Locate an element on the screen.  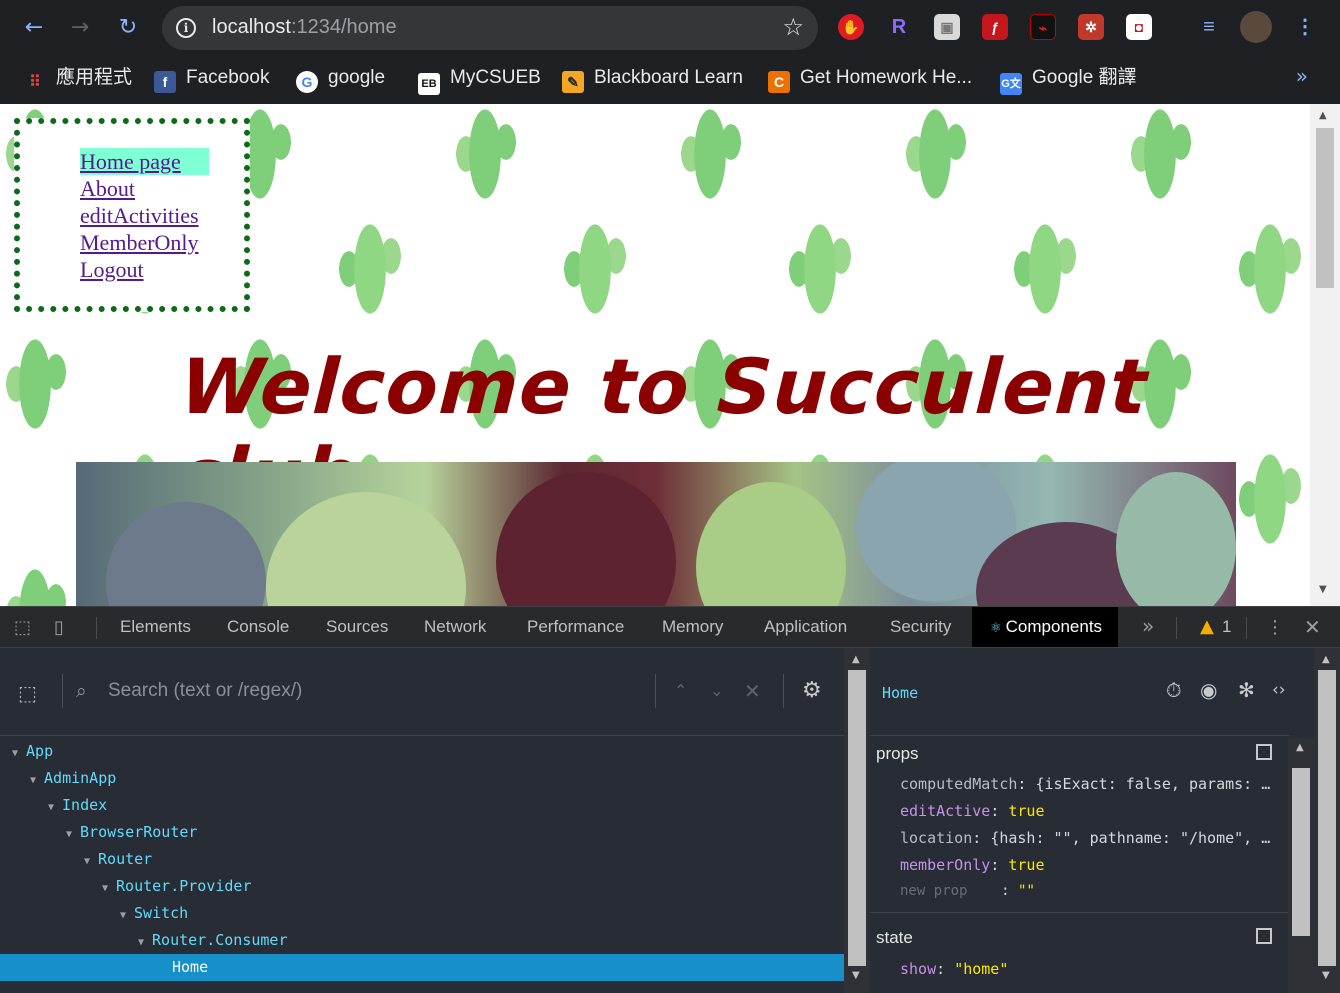
warning-icon: ▲ is located at coordinates (1207, 626).